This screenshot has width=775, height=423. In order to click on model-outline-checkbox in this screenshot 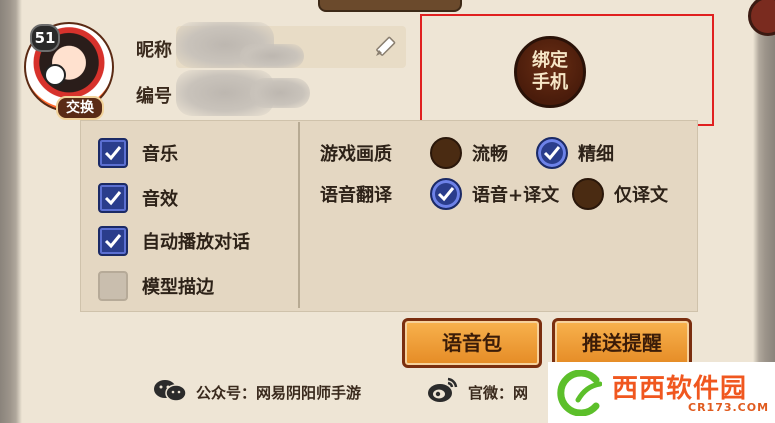, I will do `click(113, 286)`.